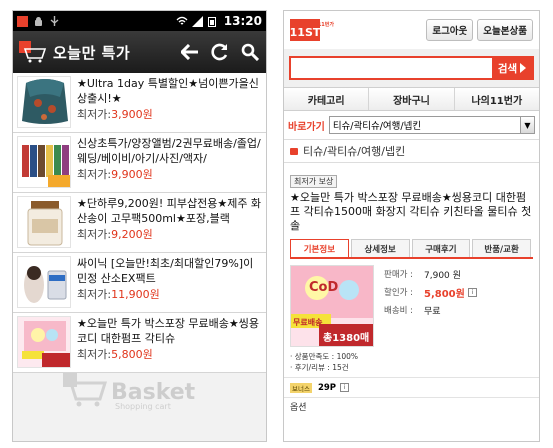  What do you see at coordinates (507, 68) in the screenshot?
I see `search-button-label: 검색` at bounding box center [507, 68].